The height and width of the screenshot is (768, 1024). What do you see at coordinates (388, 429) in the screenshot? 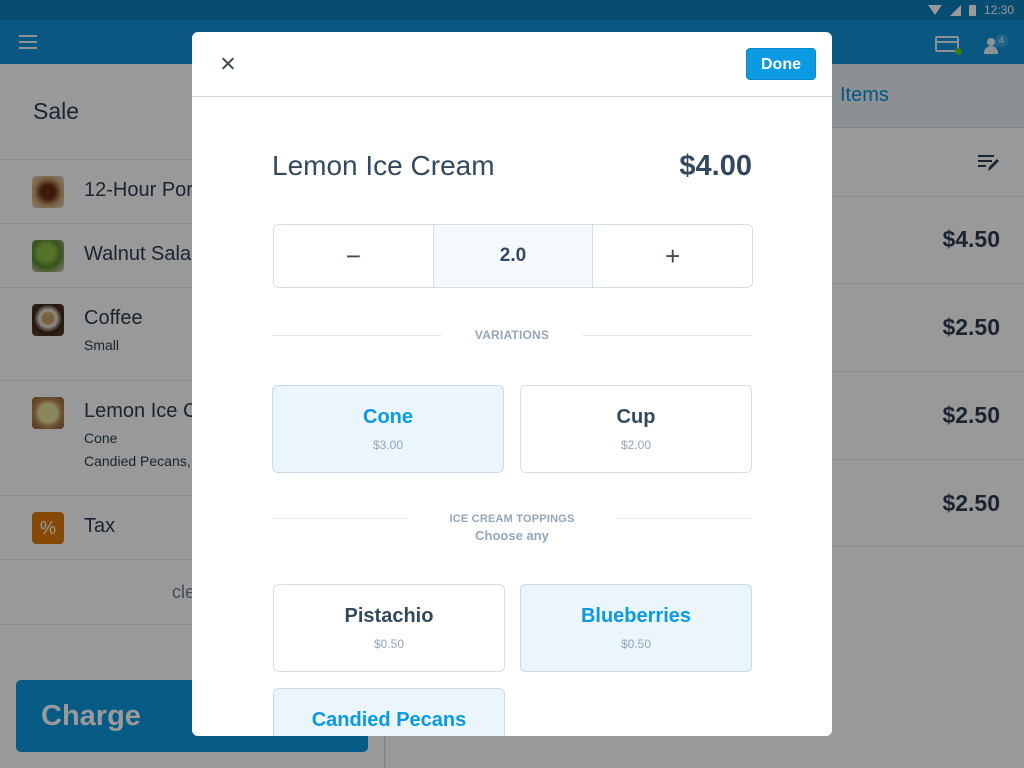
I see `variation-option-cone: Cone $3.00` at bounding box center [388, 429].